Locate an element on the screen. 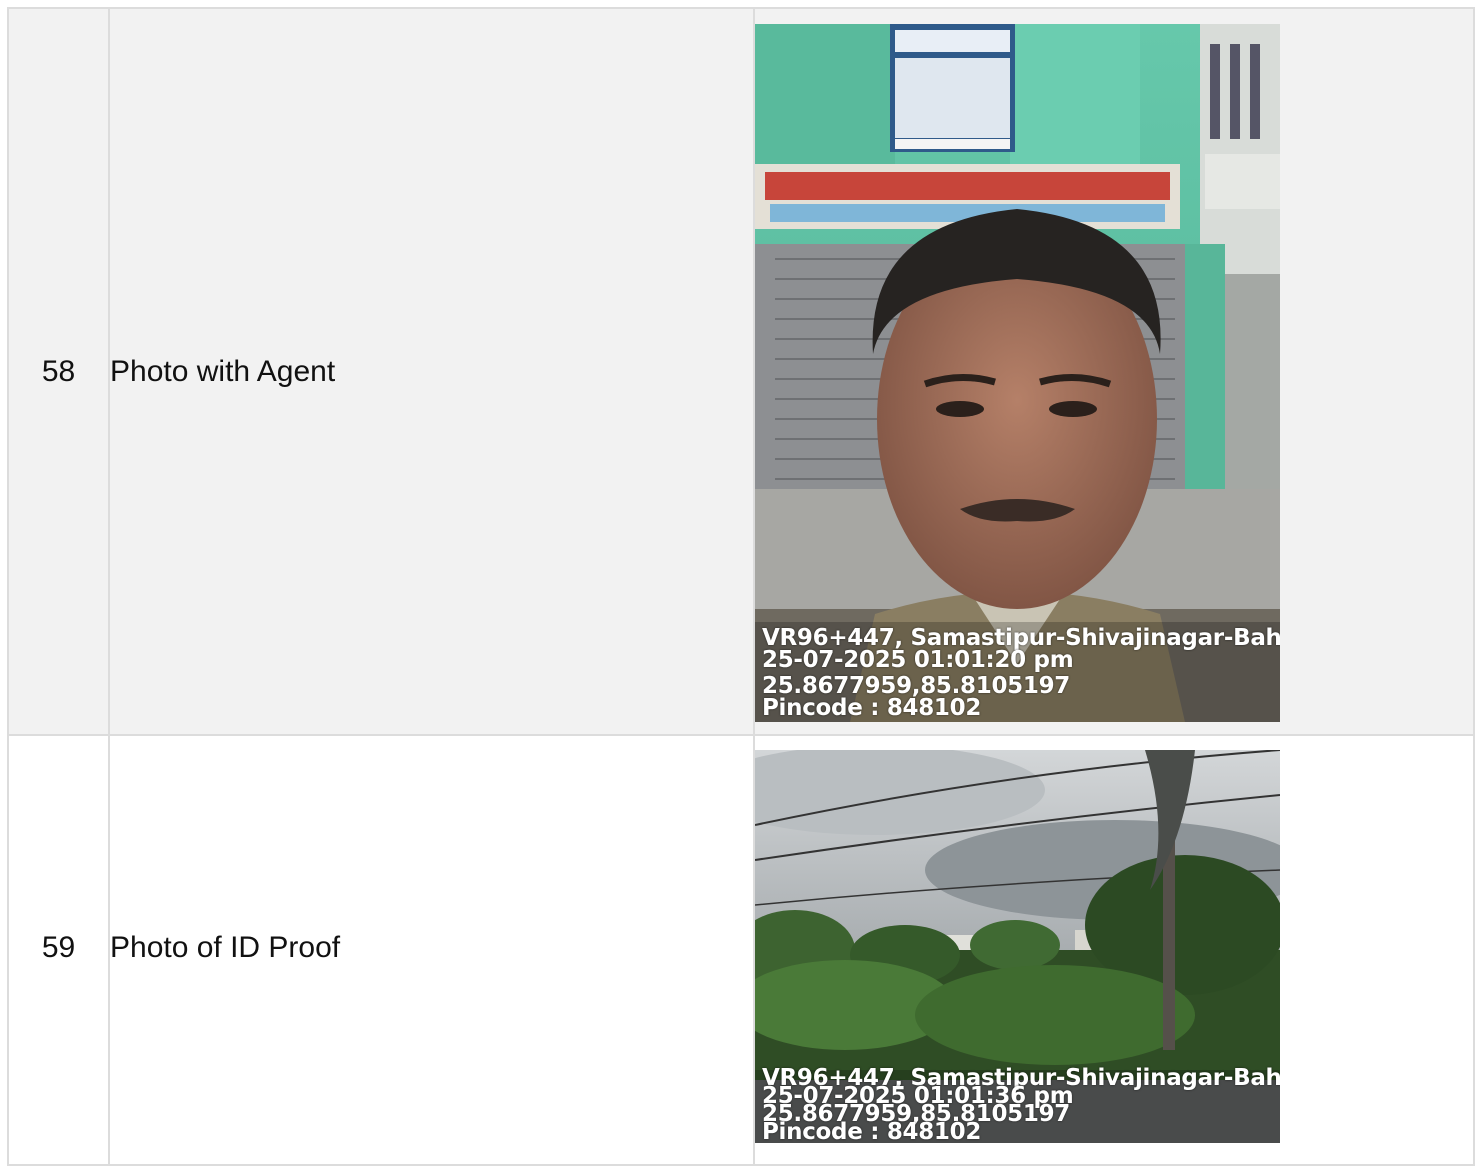 This screenshot has height=1166, width=1479. stamp-pincode: Pincode : 848102 is located at coordinates (872, 707).